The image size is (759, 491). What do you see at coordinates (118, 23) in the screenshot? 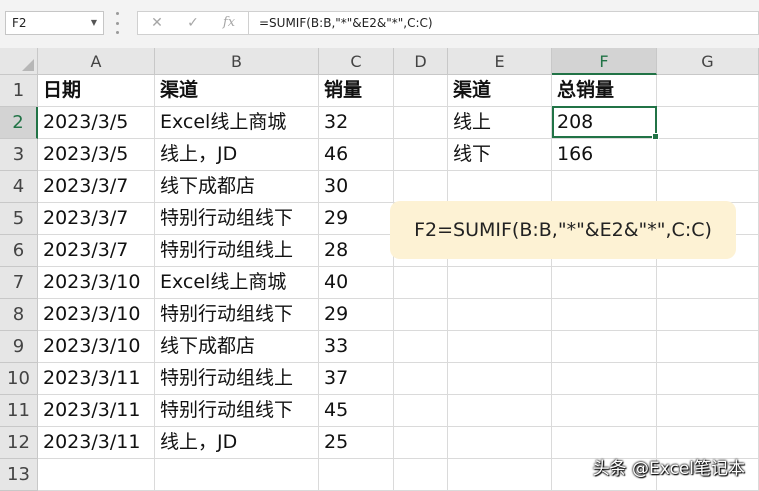
I see `formula-bar-grip-icon` at bounding box center [118, 23].